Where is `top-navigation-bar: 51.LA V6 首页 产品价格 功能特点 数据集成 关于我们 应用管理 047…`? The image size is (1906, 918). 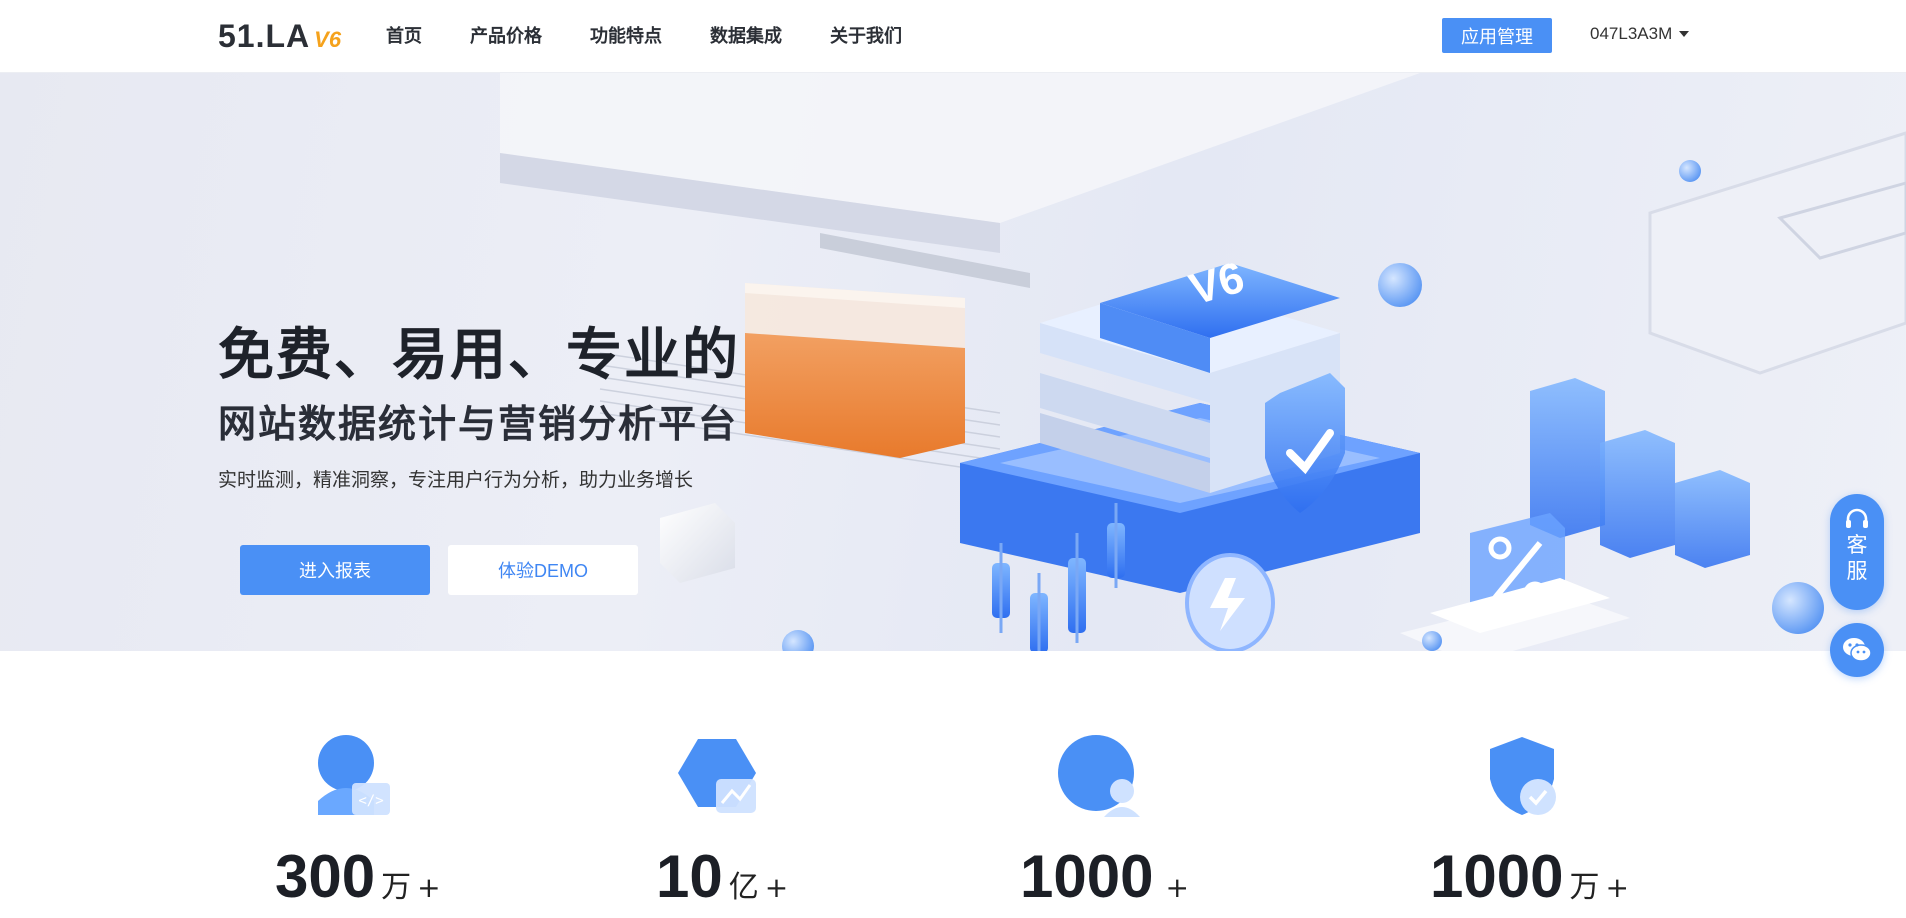
top-navigation-bar: 51.LA V6 首页 产品价格 功能特点 数据集成 关于我们 应用管理 047… is located at coordinates (953, 36).